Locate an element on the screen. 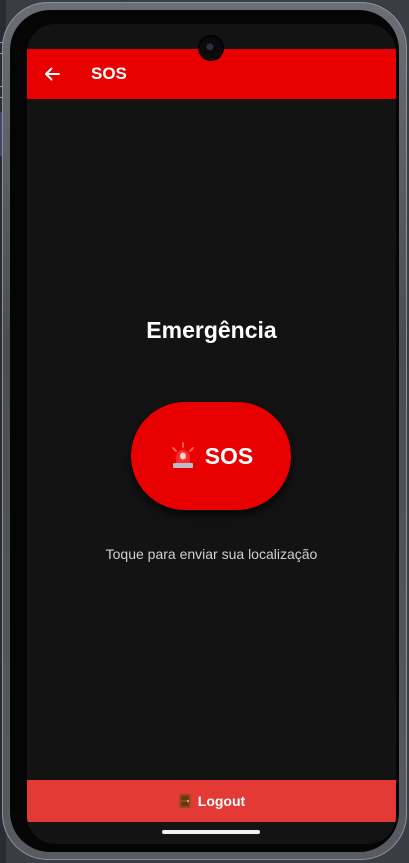 The height and width of the screenshot is (863, 409). sos-hint-text: Toque para enviar sua localização is located at coordinates (211, 554).